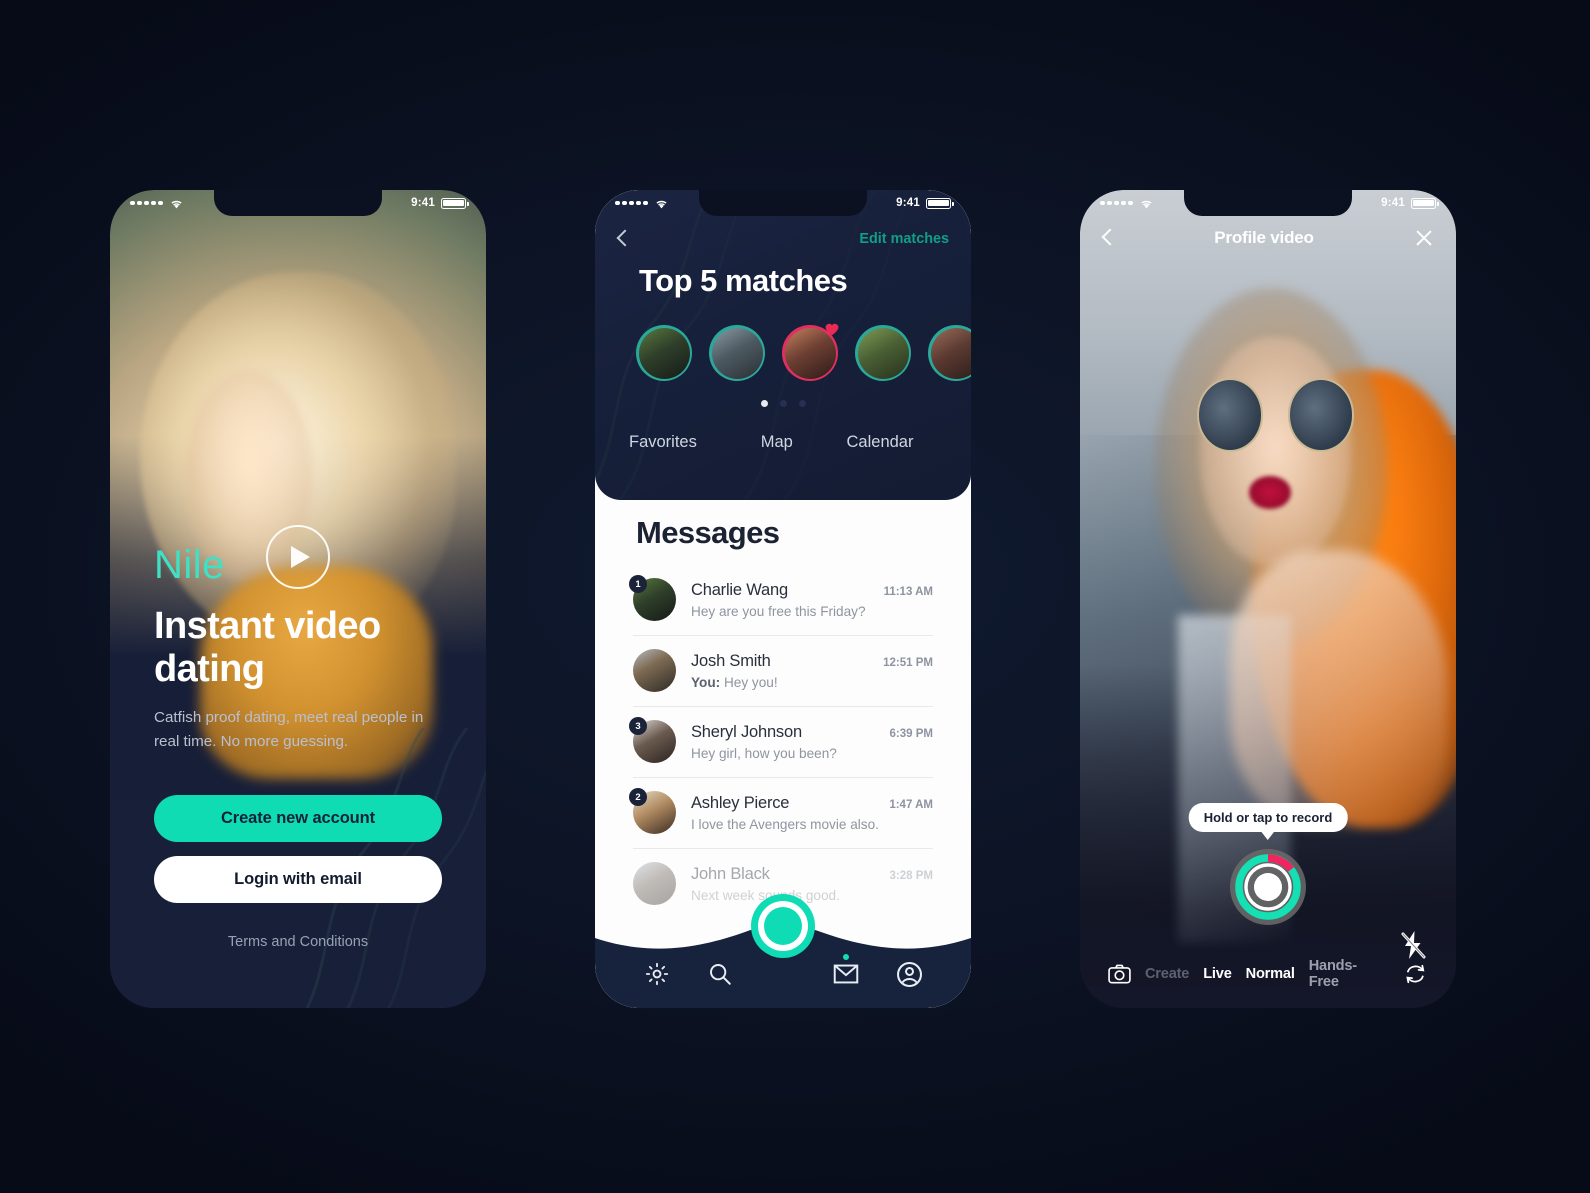 Image resolution: width=1590 pixels, height=1193 pixels. I want to click on favorite-heart-icon, so click(832, 329).